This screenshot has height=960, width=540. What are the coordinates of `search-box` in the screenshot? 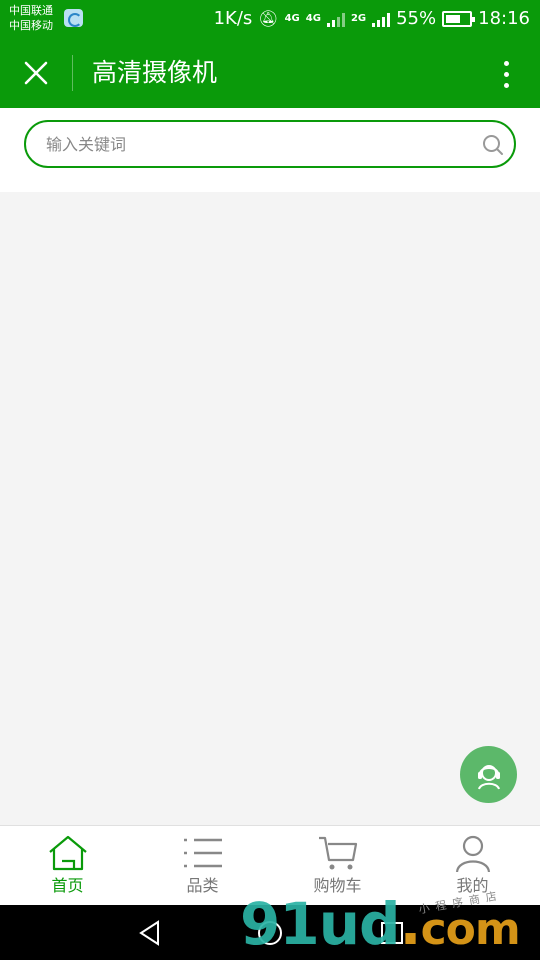 It's located at (270, 144).